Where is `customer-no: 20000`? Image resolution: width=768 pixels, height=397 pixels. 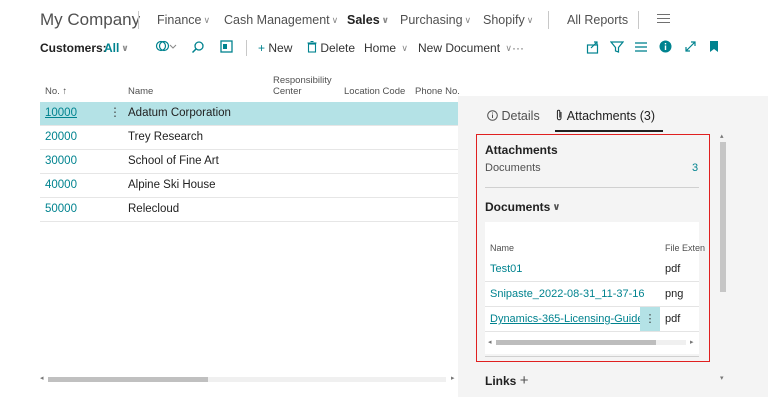 customer-no: 20000 is located at coordinates (61, 137).